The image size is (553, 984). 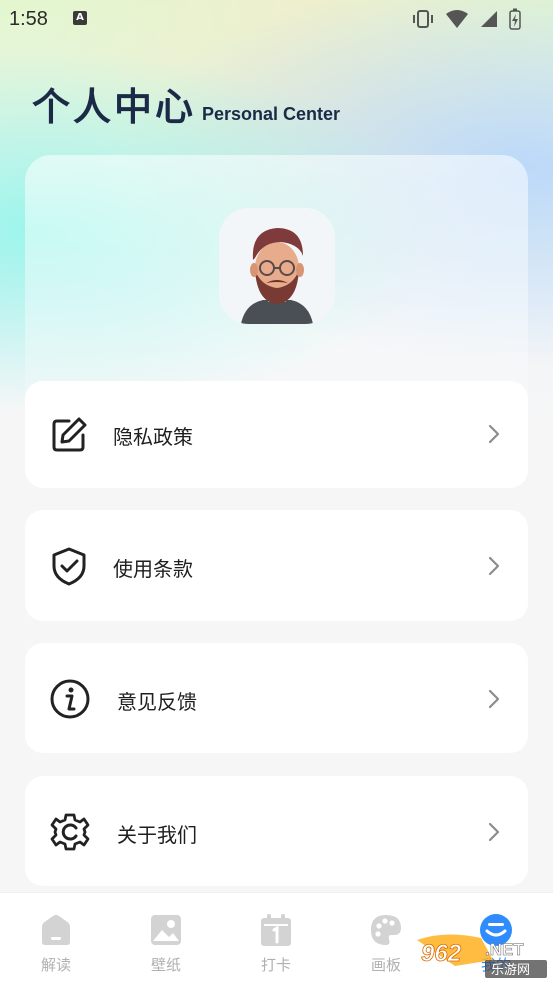 I want to click on svg-text: .NET, so click(x=504, y=949).